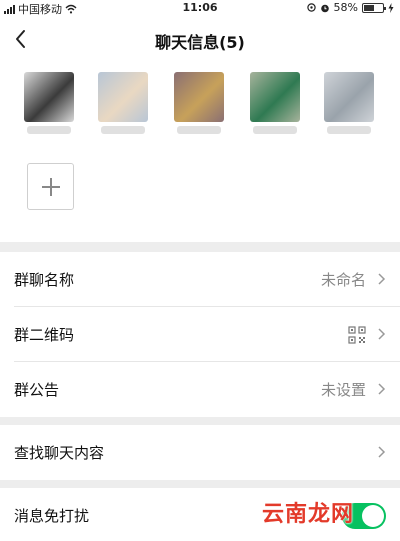  I want to click on qr-code-icon, so click(357, 335).